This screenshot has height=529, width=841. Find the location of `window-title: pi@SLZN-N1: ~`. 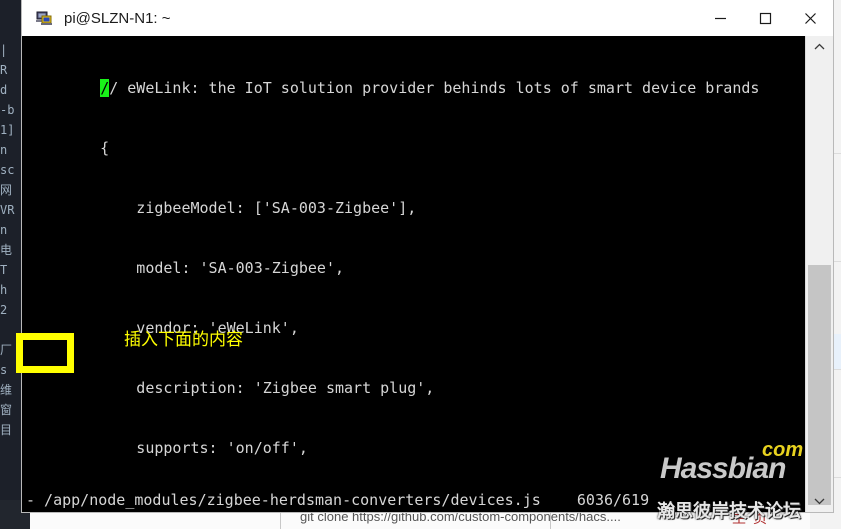

window-title: pi@SLZN-N1: ~ is located at coordinates (117, 18).